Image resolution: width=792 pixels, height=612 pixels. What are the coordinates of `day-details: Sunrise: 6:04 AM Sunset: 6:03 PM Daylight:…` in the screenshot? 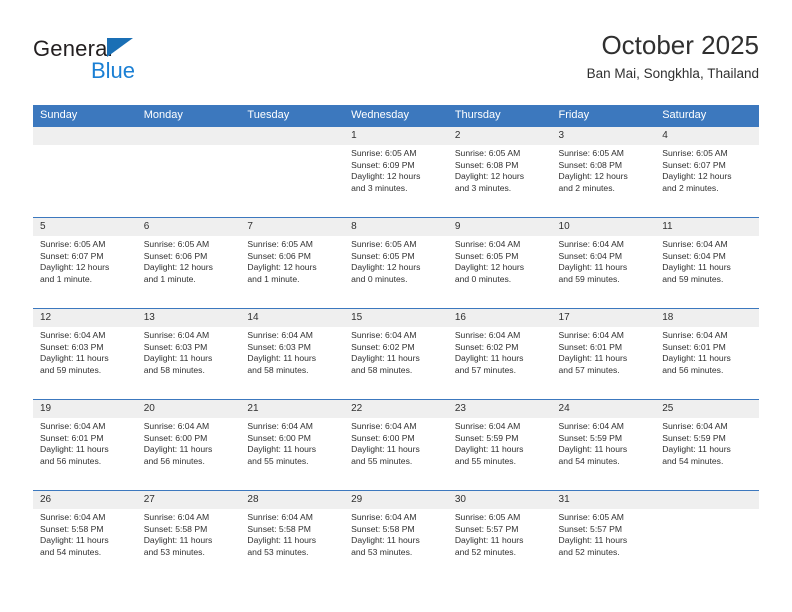 It's located at (189, 351).